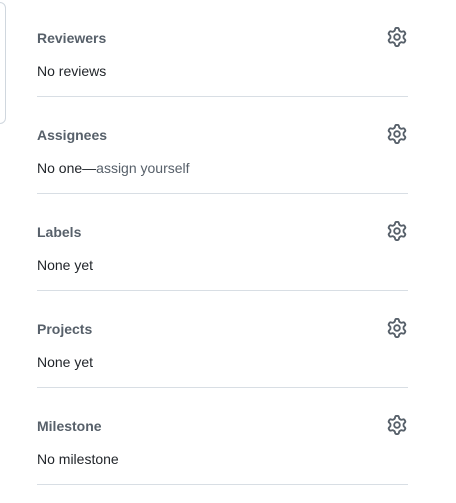  I want to click on labels-settings-button, so click(397, 233).